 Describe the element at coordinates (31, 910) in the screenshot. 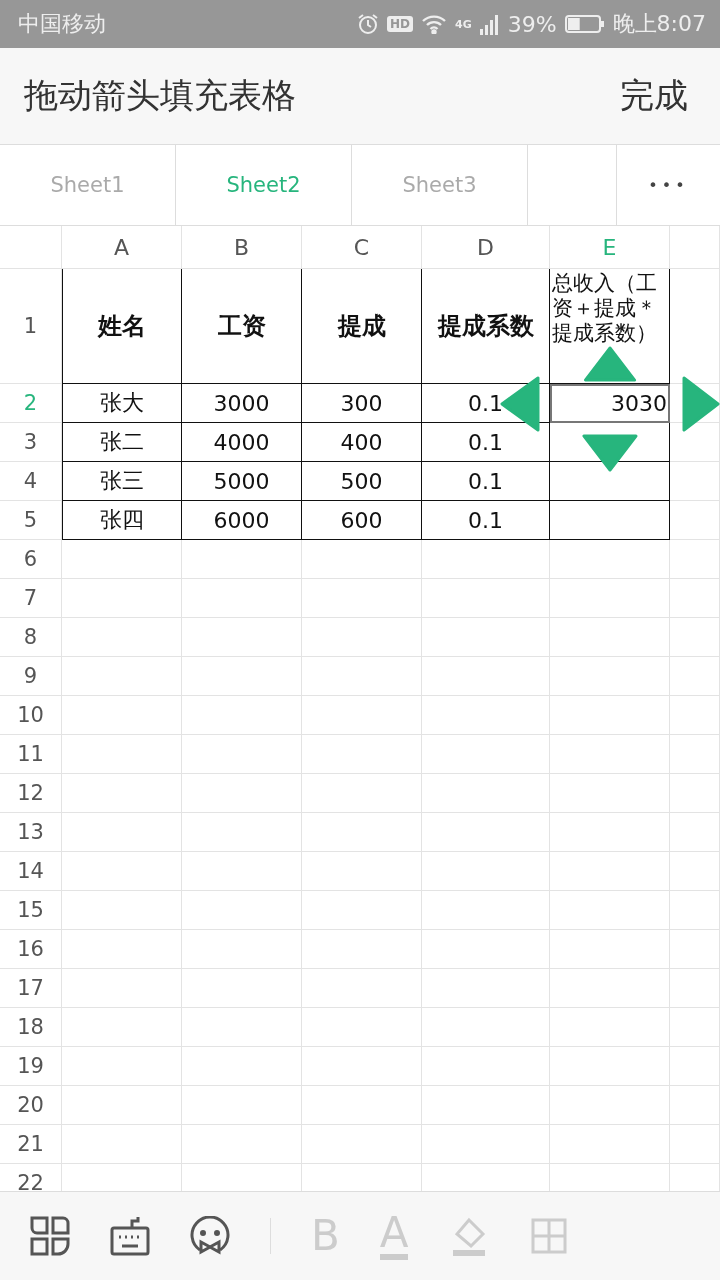

I see `row-header: 15` at that location.